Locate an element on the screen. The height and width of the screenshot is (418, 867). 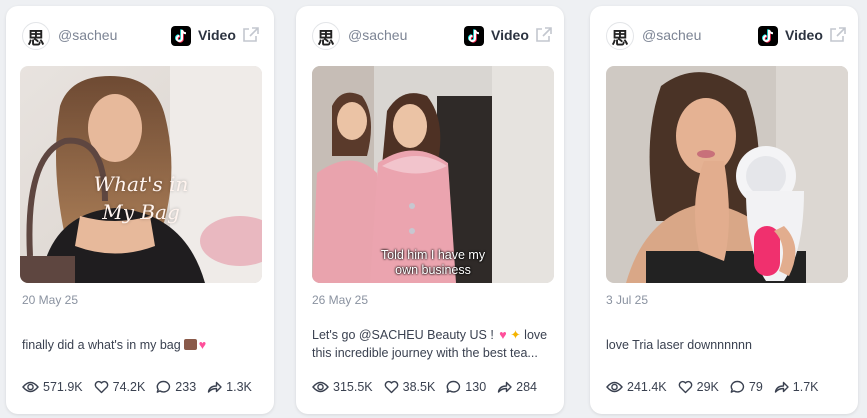
comments-count: 130 is located at coordinates (476, 387).